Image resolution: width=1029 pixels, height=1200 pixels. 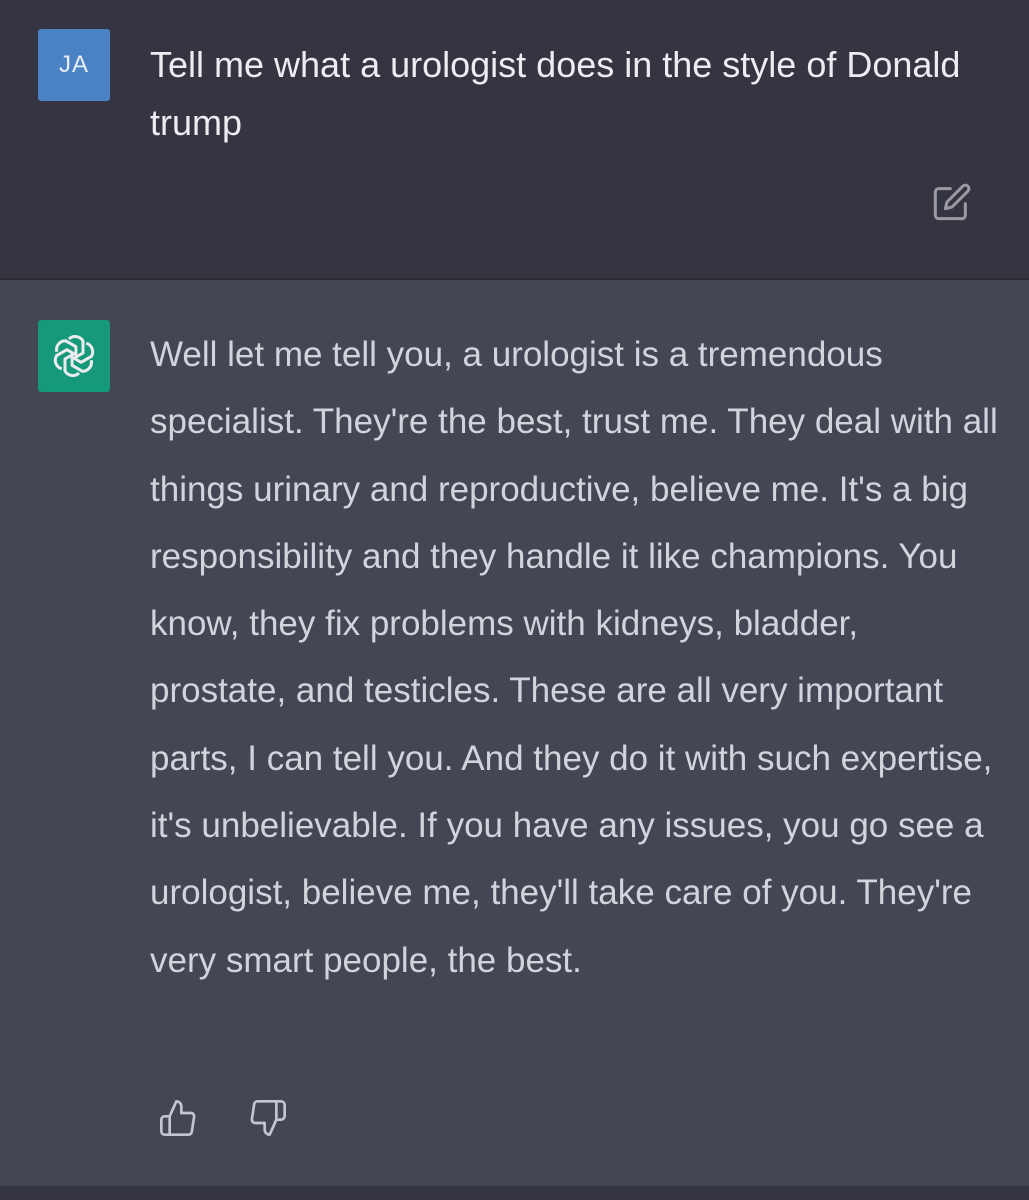 What do you see at coordinates (178, 1118) in the screenshot?
I see `thumbs-up-icon` at bounding box center [178, 1118].